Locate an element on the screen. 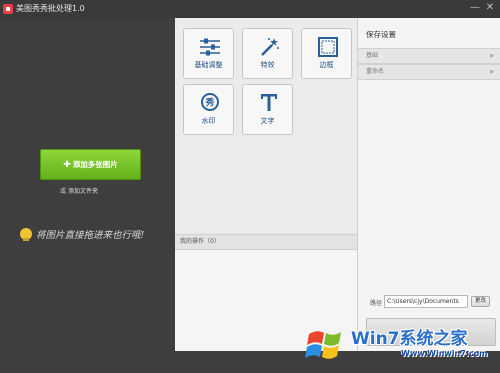 This screenshot has width=500, height=373. text-t-icon is located at coordinates (269, 102).